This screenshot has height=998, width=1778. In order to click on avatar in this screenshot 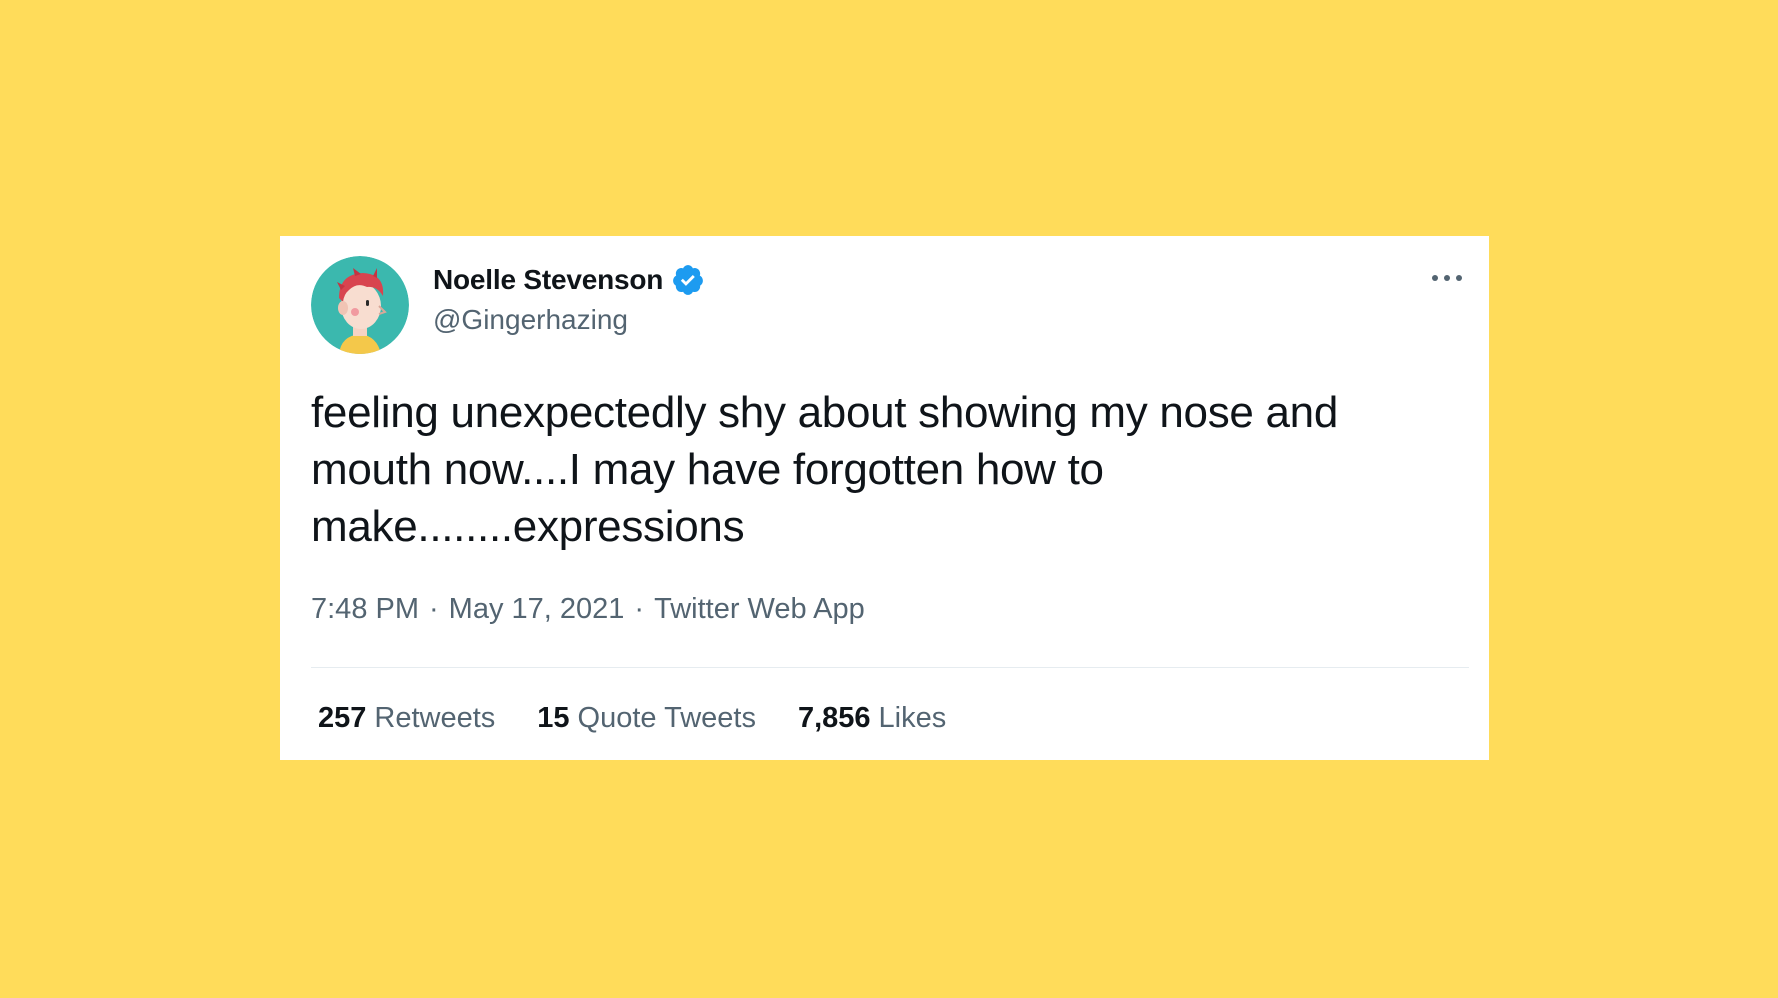, I will do `click(360, 305)`.